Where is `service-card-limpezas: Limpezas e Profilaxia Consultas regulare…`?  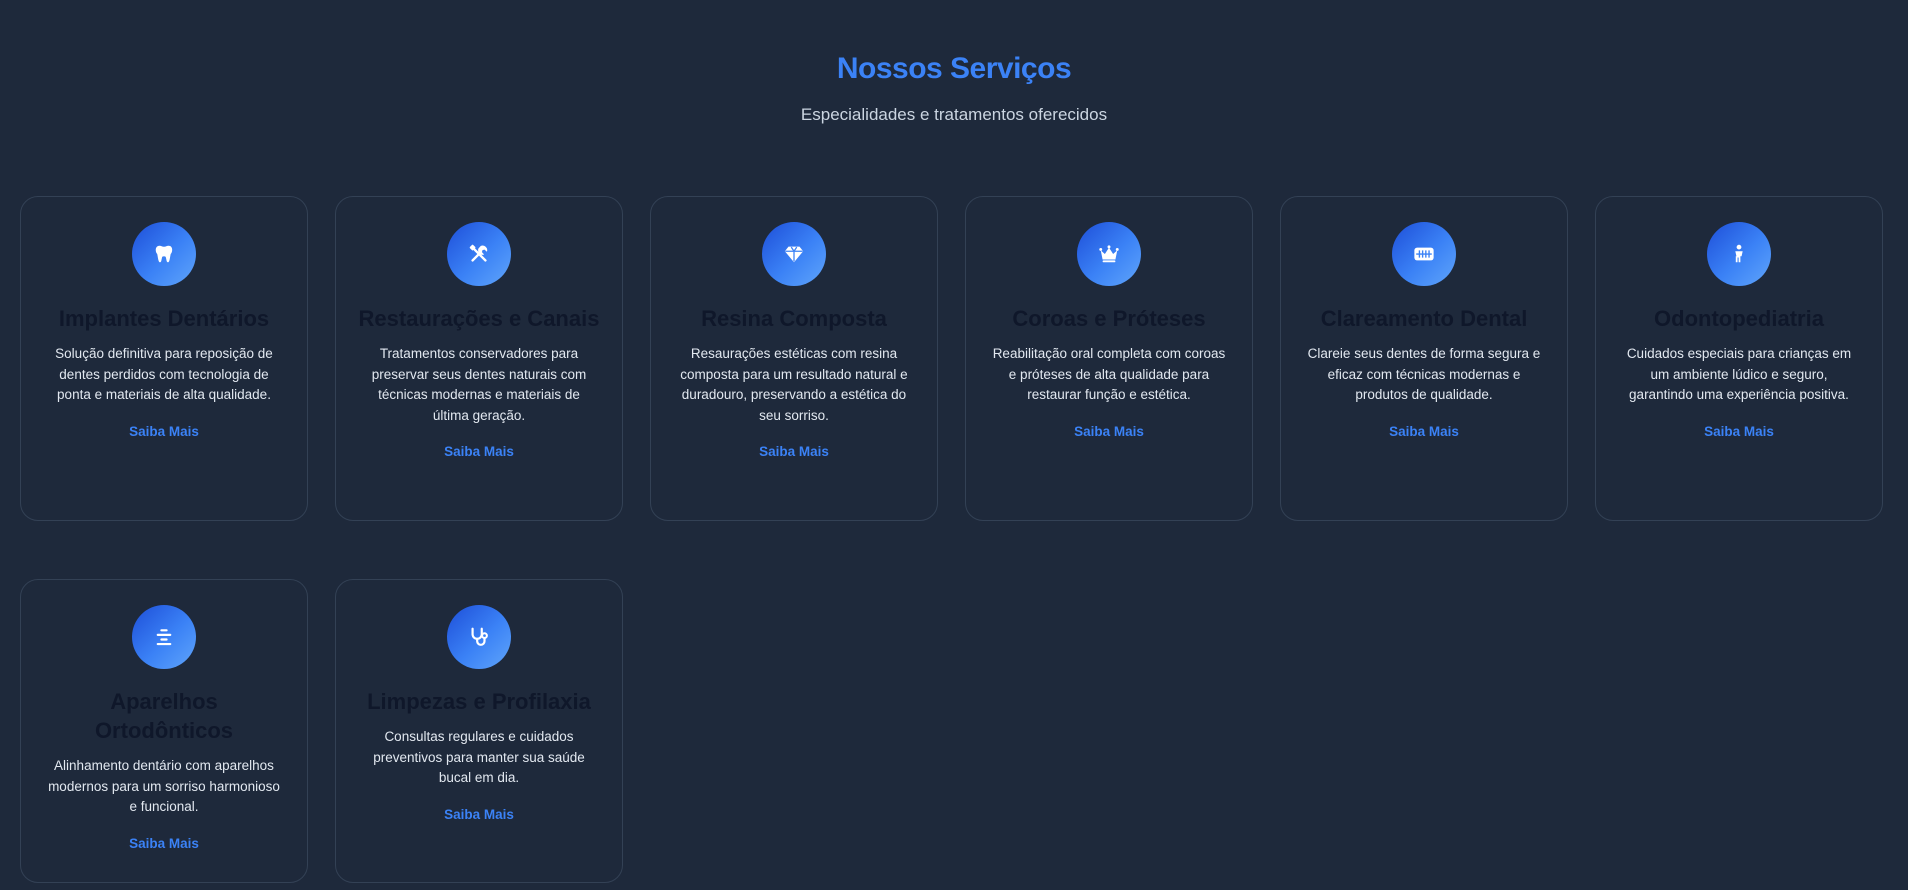 service-card-limpezas: Limpezas e Profilaxia Consultas regulare… is located at coordinates (479, 731).